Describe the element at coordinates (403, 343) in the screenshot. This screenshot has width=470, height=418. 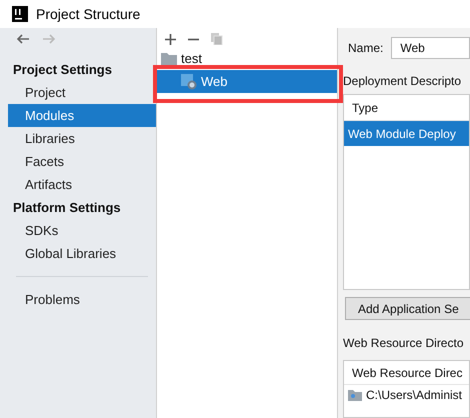
I see `resource-label: Web Resource Directo` at that location.